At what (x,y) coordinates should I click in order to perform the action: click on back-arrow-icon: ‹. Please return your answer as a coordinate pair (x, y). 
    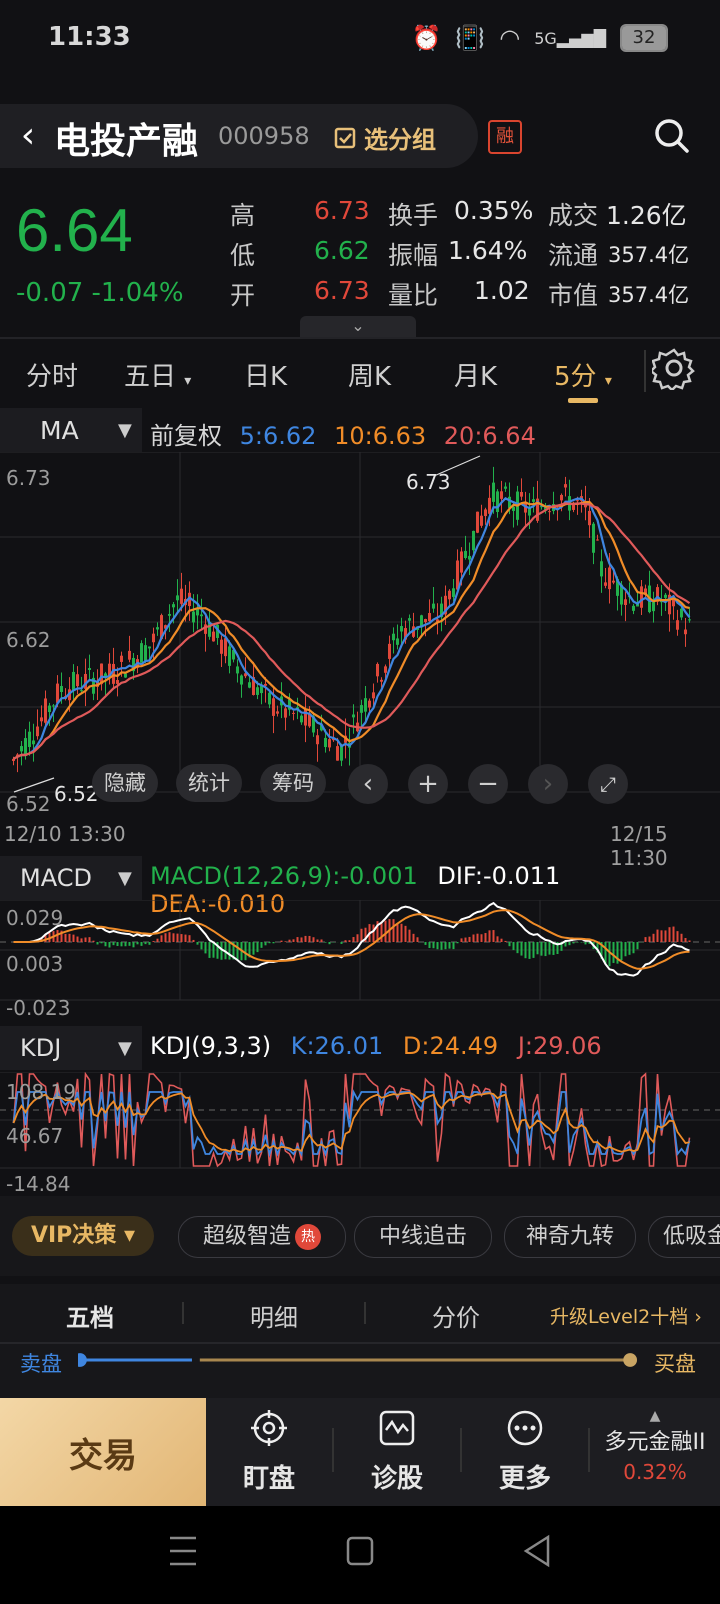
    Looking at the image, I should click on (28, 136).